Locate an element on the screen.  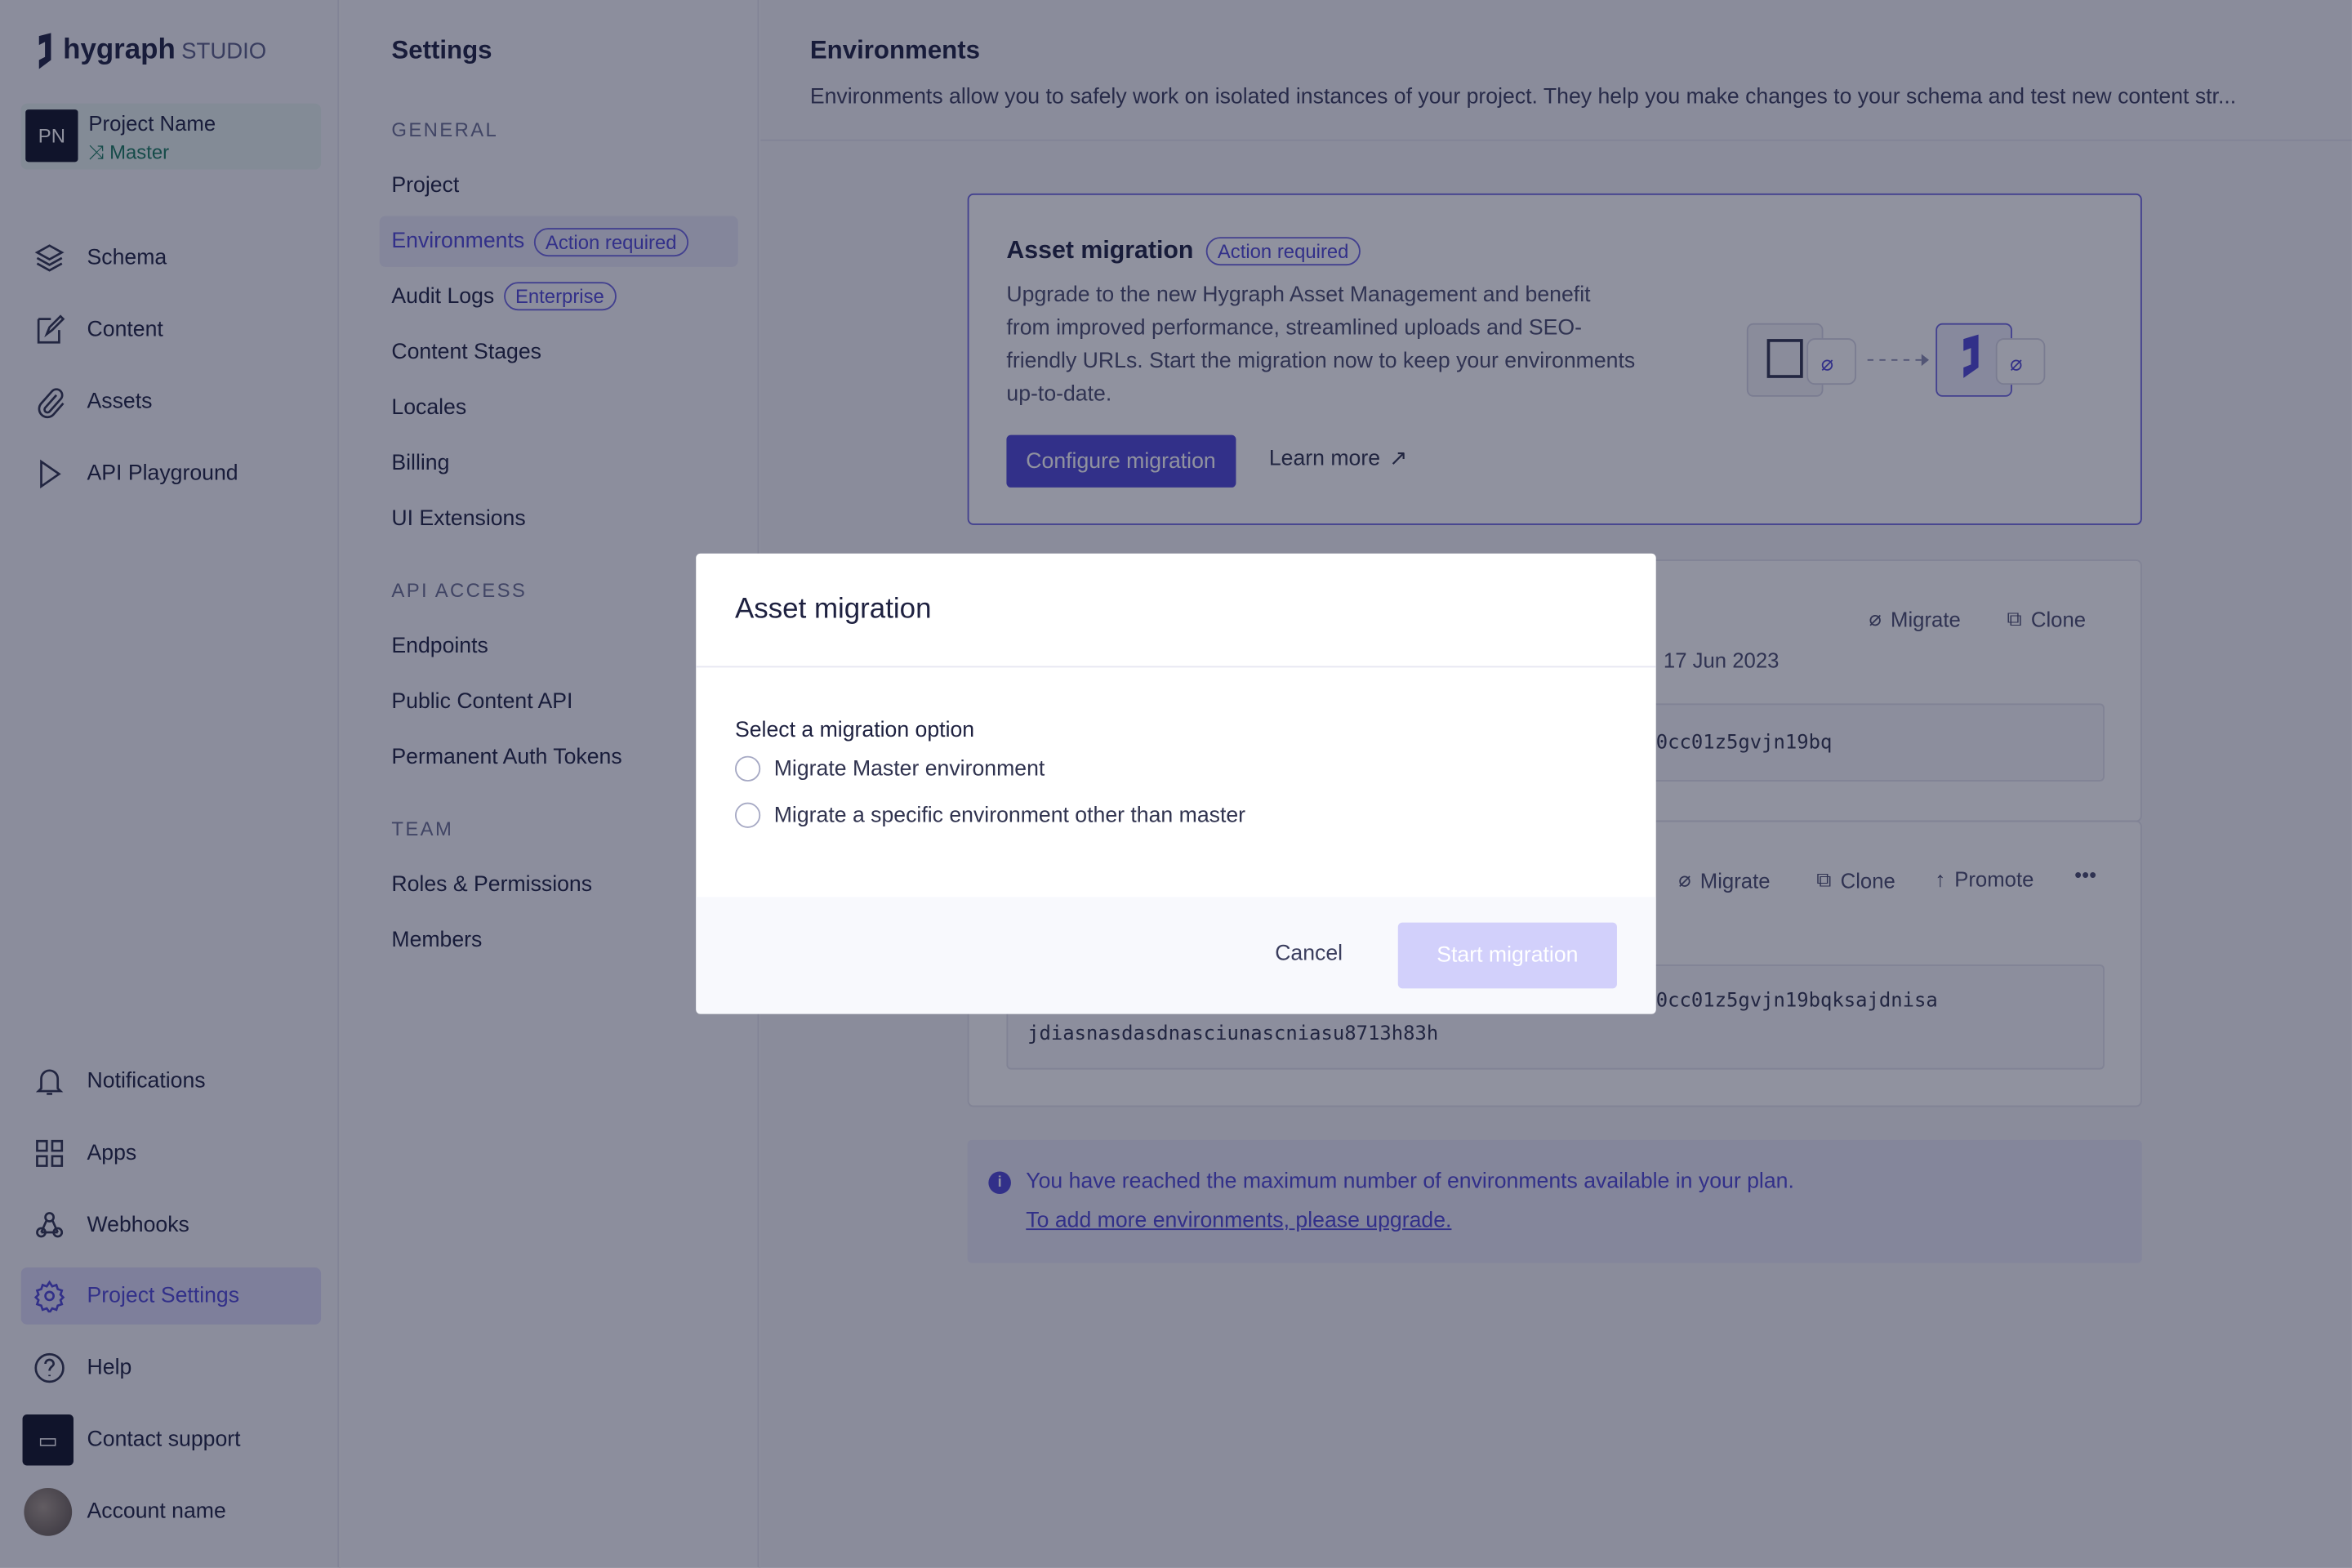
radio-migrate-master: Migrate Master environment is located at coordinates (889, 768).